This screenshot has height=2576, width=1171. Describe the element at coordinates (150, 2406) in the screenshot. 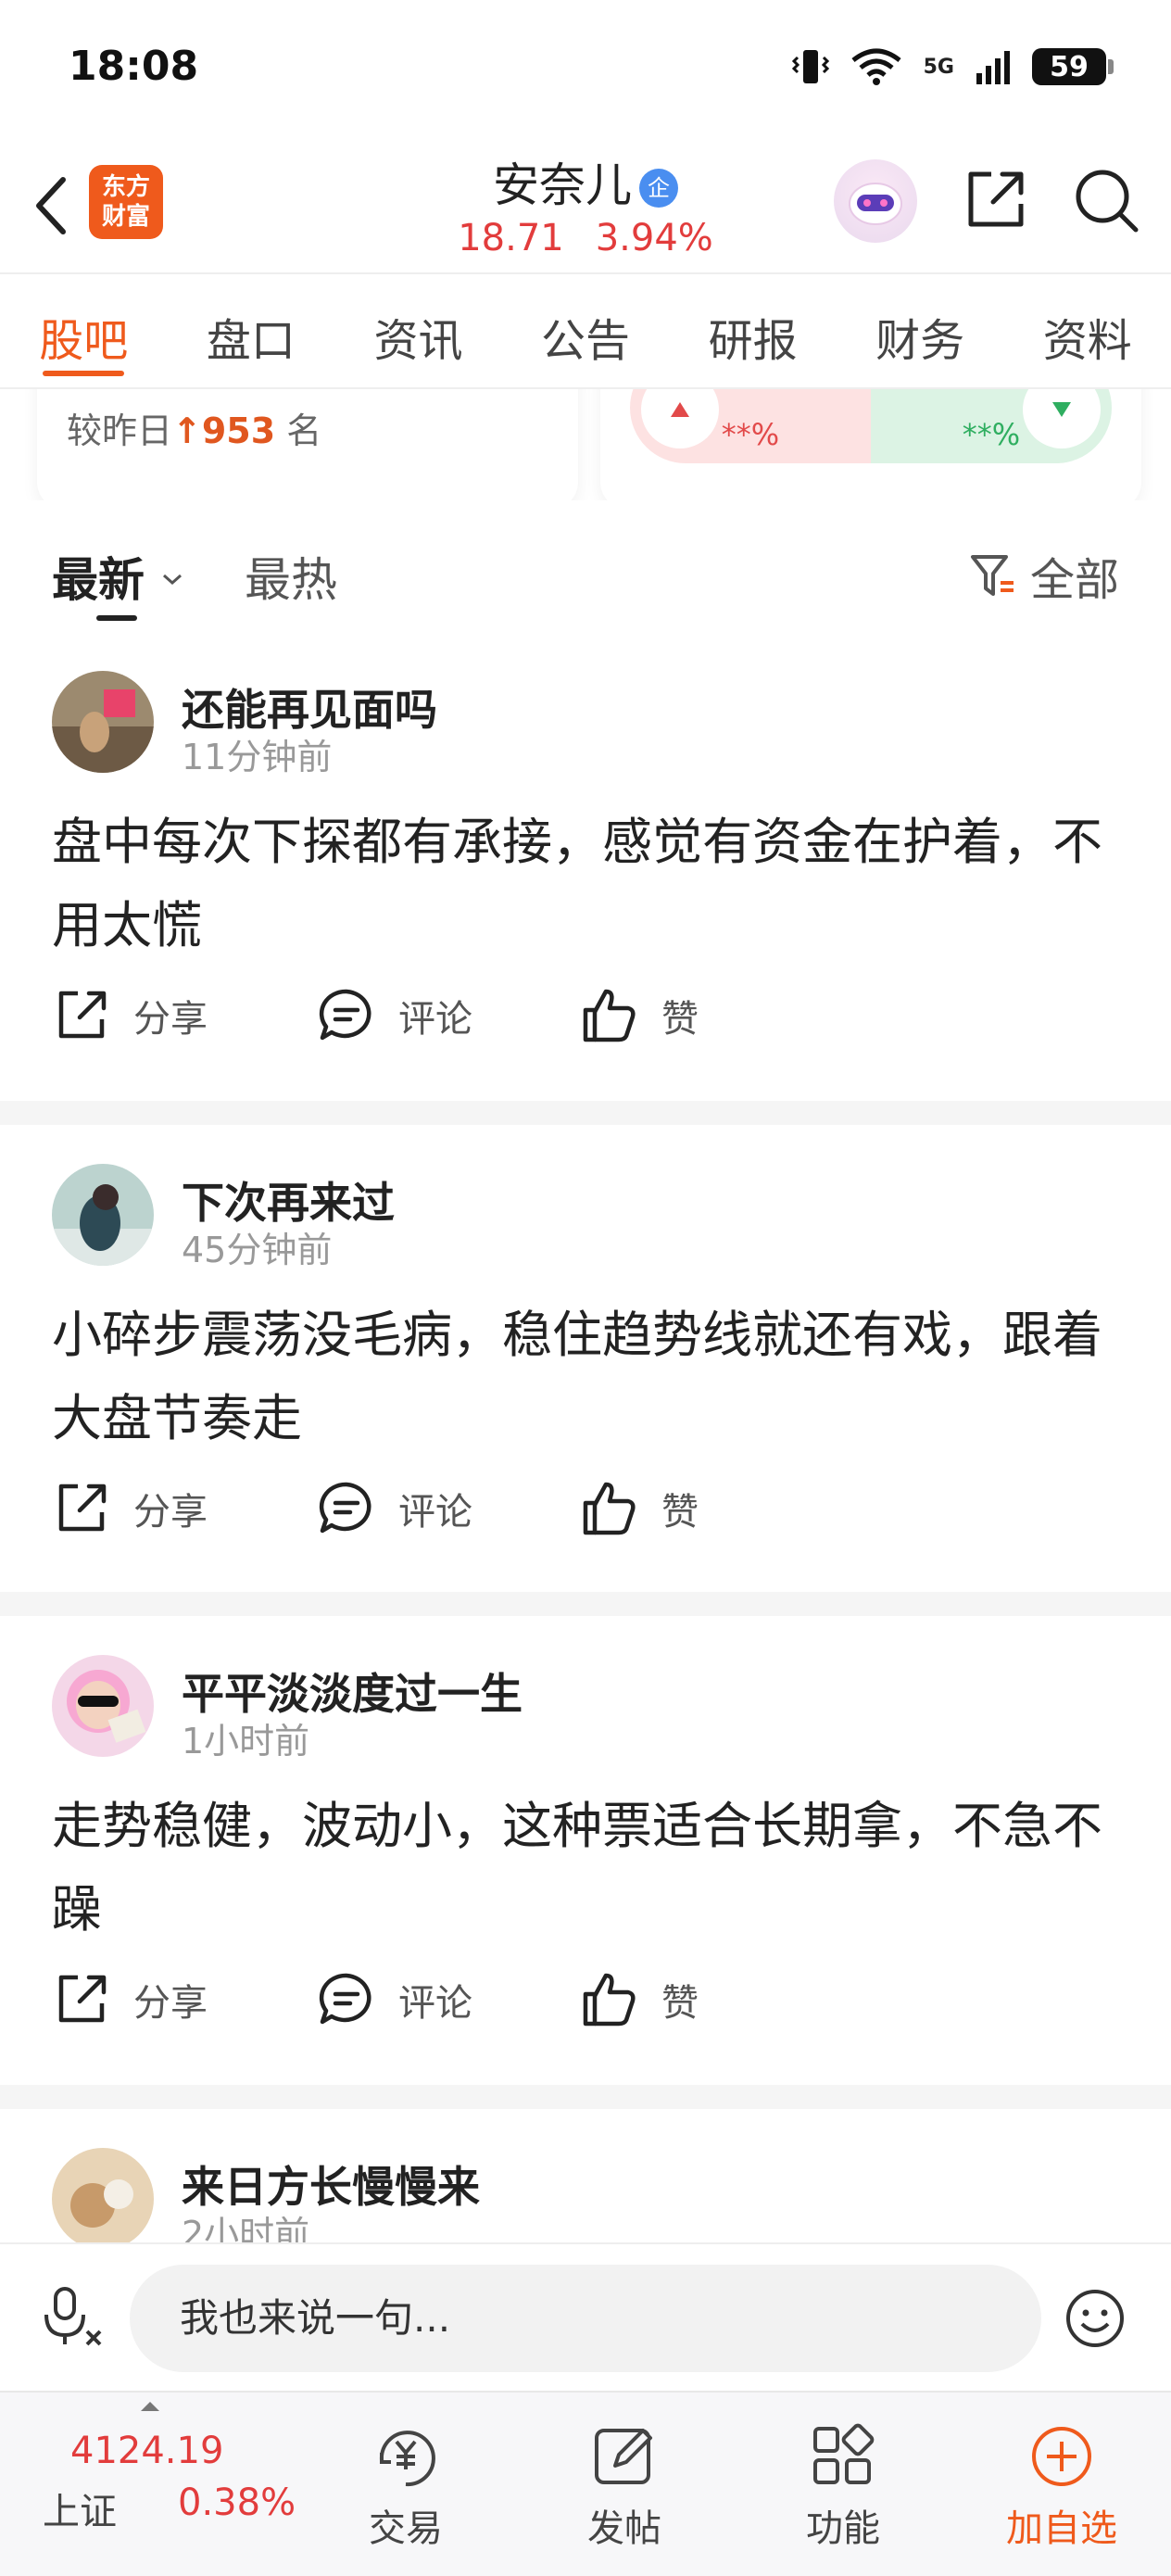

I see `caret-up-icon` at that location.